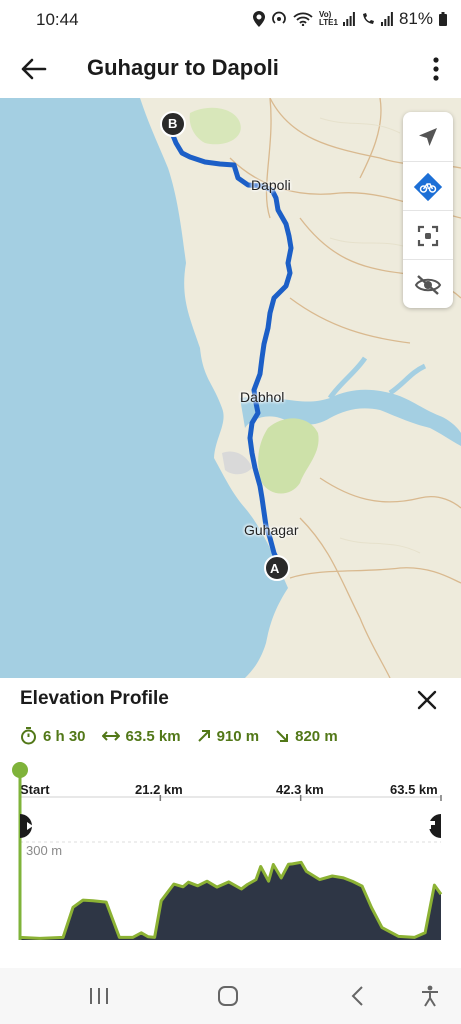 The width and height of the screenshot is (461, 1024). I want to click on locate-button, so click(428, 136).